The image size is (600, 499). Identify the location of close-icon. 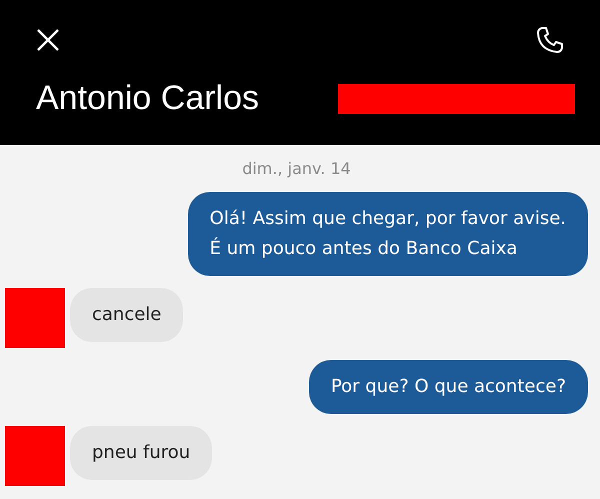
(48, 40).